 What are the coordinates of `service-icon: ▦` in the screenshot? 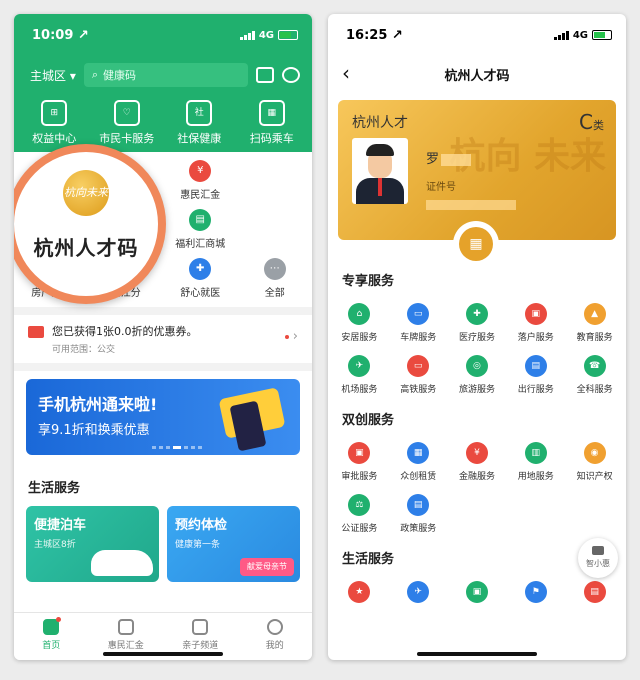 It's located at (418, 453).